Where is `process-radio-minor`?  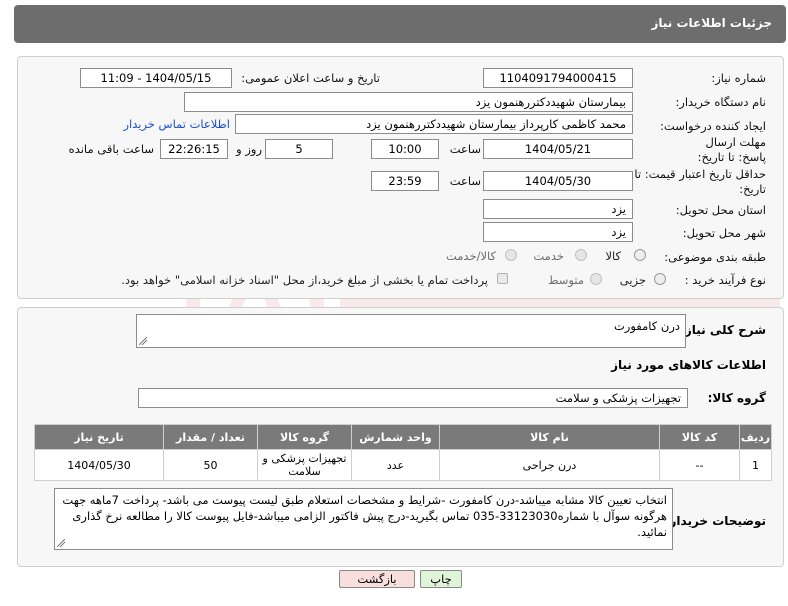
process-radio-minor is located at coordinates (660, 279).